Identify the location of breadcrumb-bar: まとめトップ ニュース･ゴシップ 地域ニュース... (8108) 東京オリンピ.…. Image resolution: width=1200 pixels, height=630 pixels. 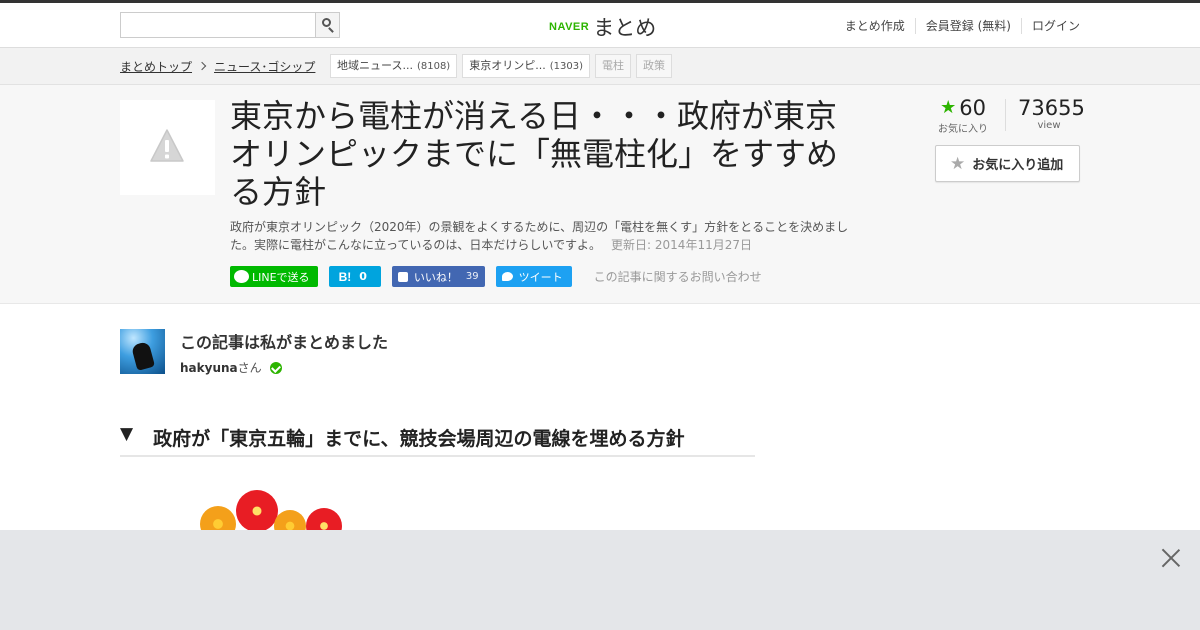
(600, 66).